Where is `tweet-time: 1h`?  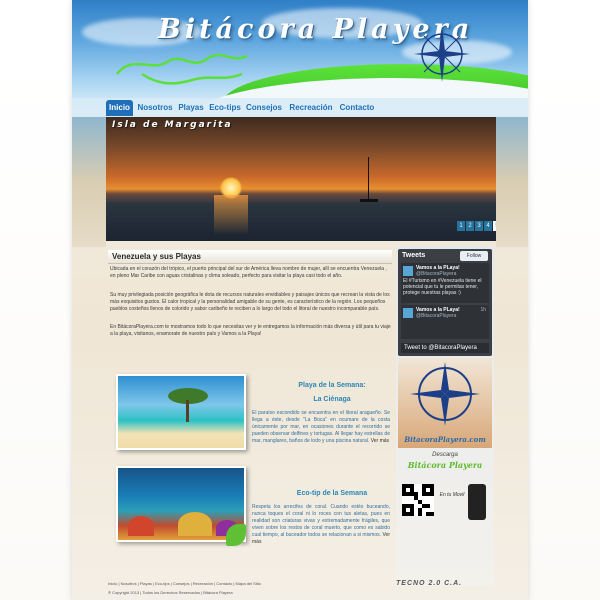 tweet-time: 1h is located at coordinates (483, 310).